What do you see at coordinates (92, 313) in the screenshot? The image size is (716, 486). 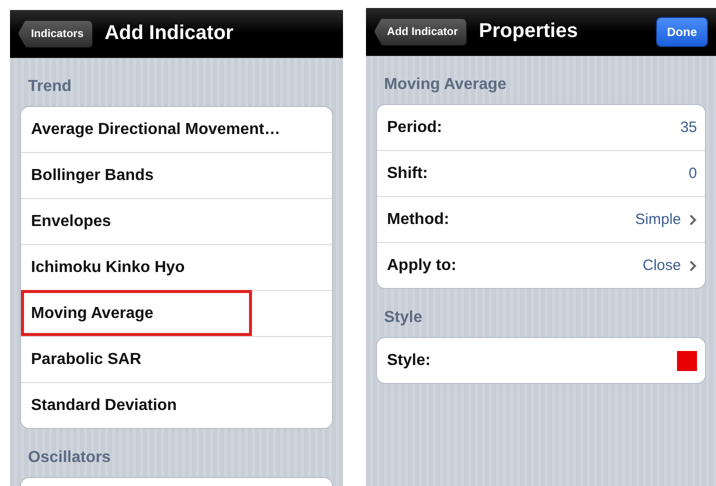 I see `item-label: Moving Average` at bounding box center [92, 313].